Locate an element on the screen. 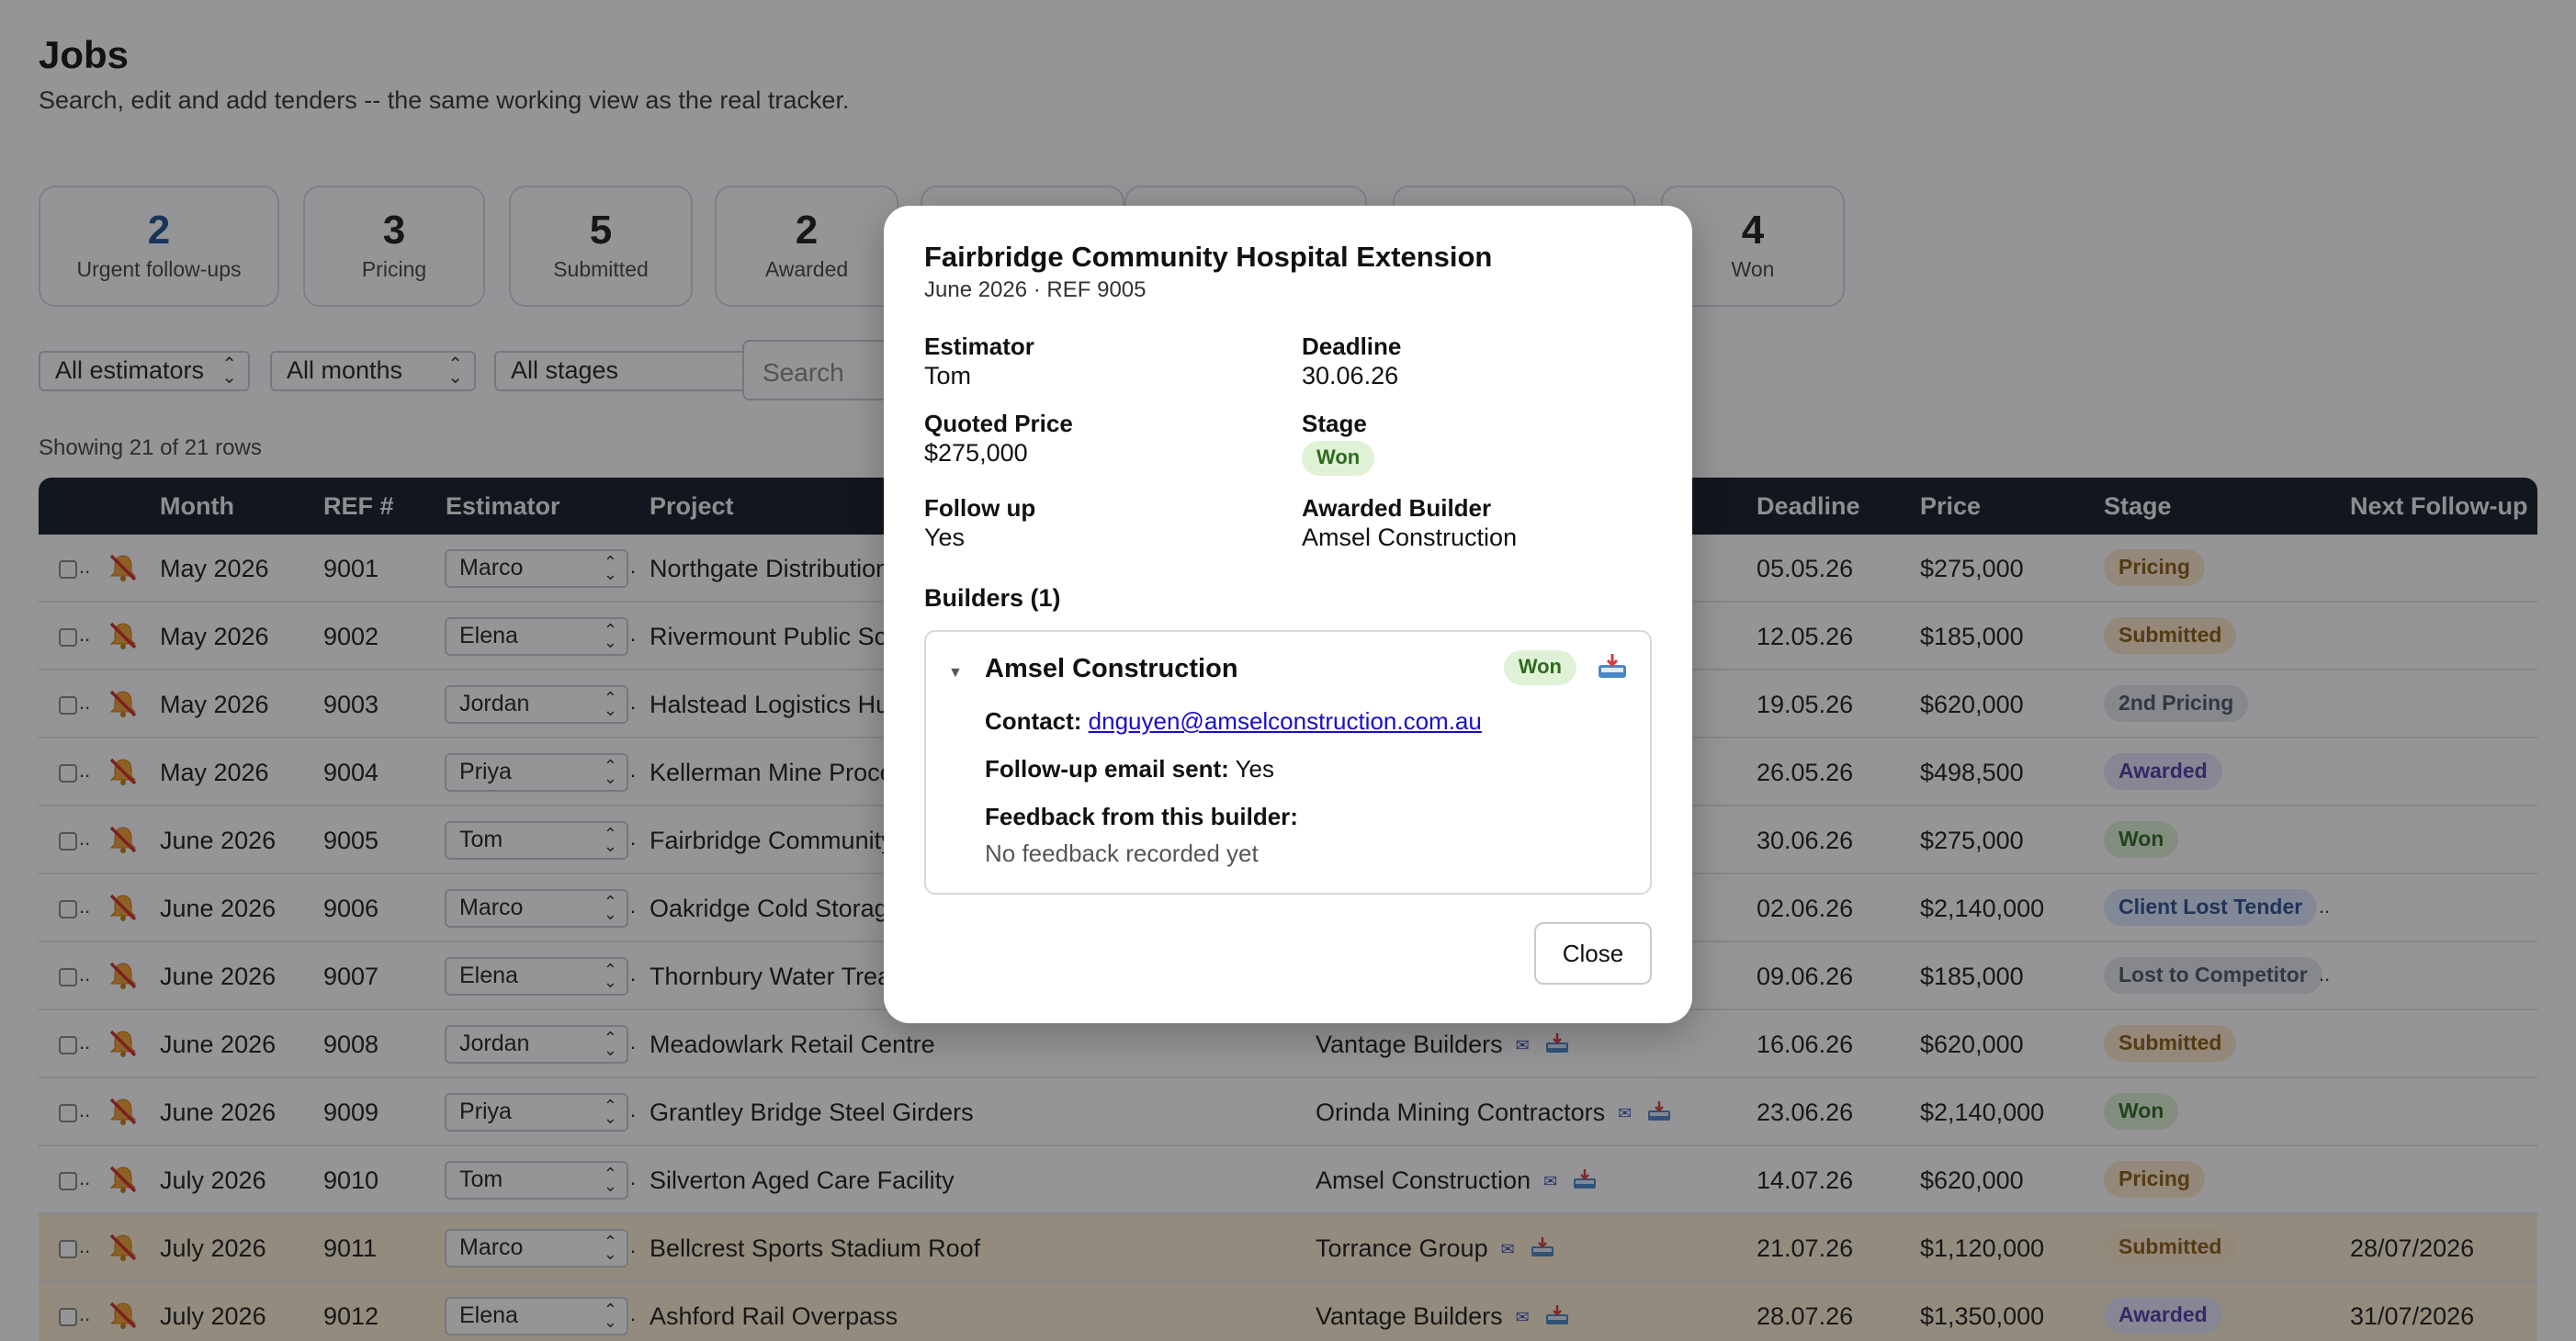 This screenshot has width=2576, height=1341. builder-name: Amsel Construction is located at coordinates (1111, 668).